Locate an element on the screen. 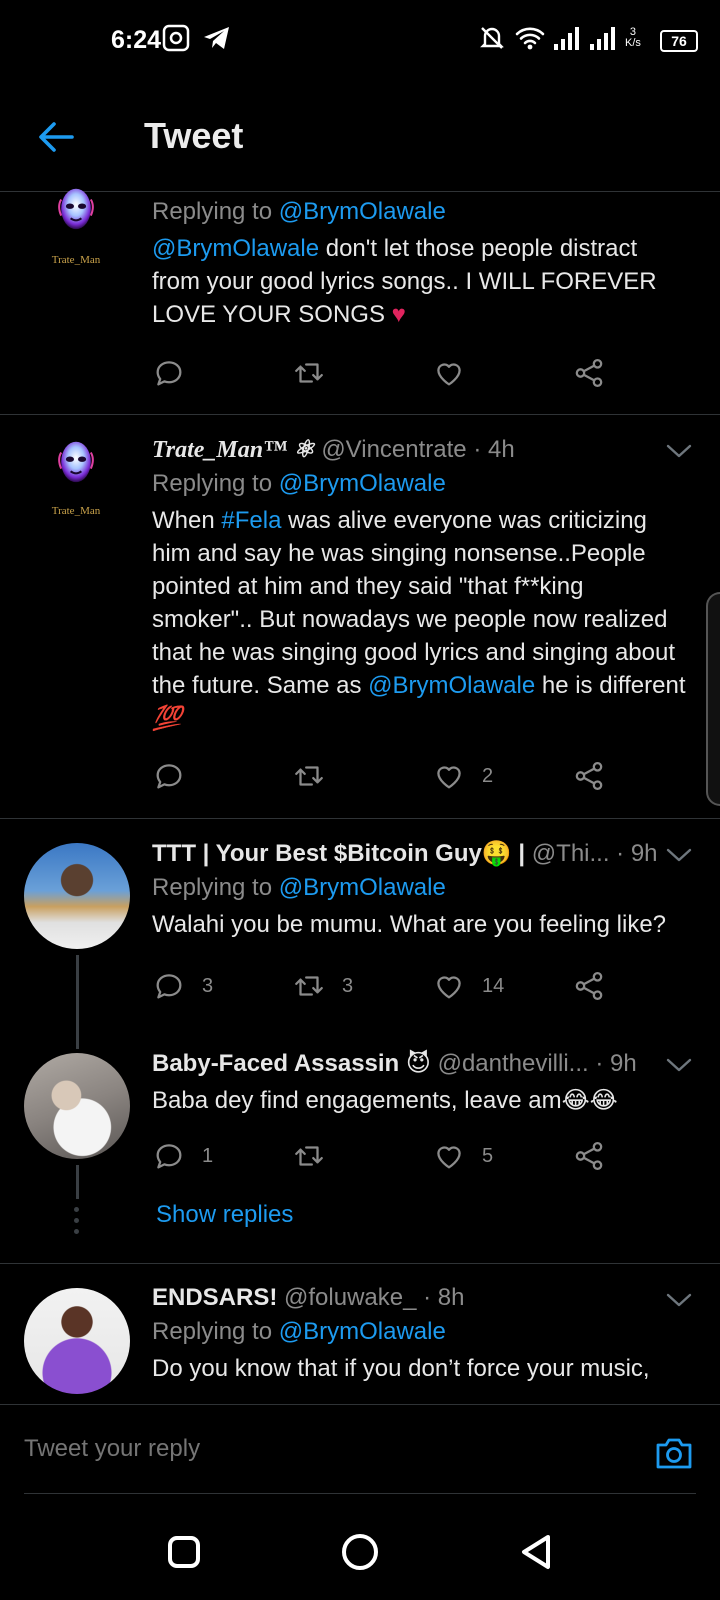 The image size is (720, 1600). back-nav-icon is located at coordinates (536, 1552).